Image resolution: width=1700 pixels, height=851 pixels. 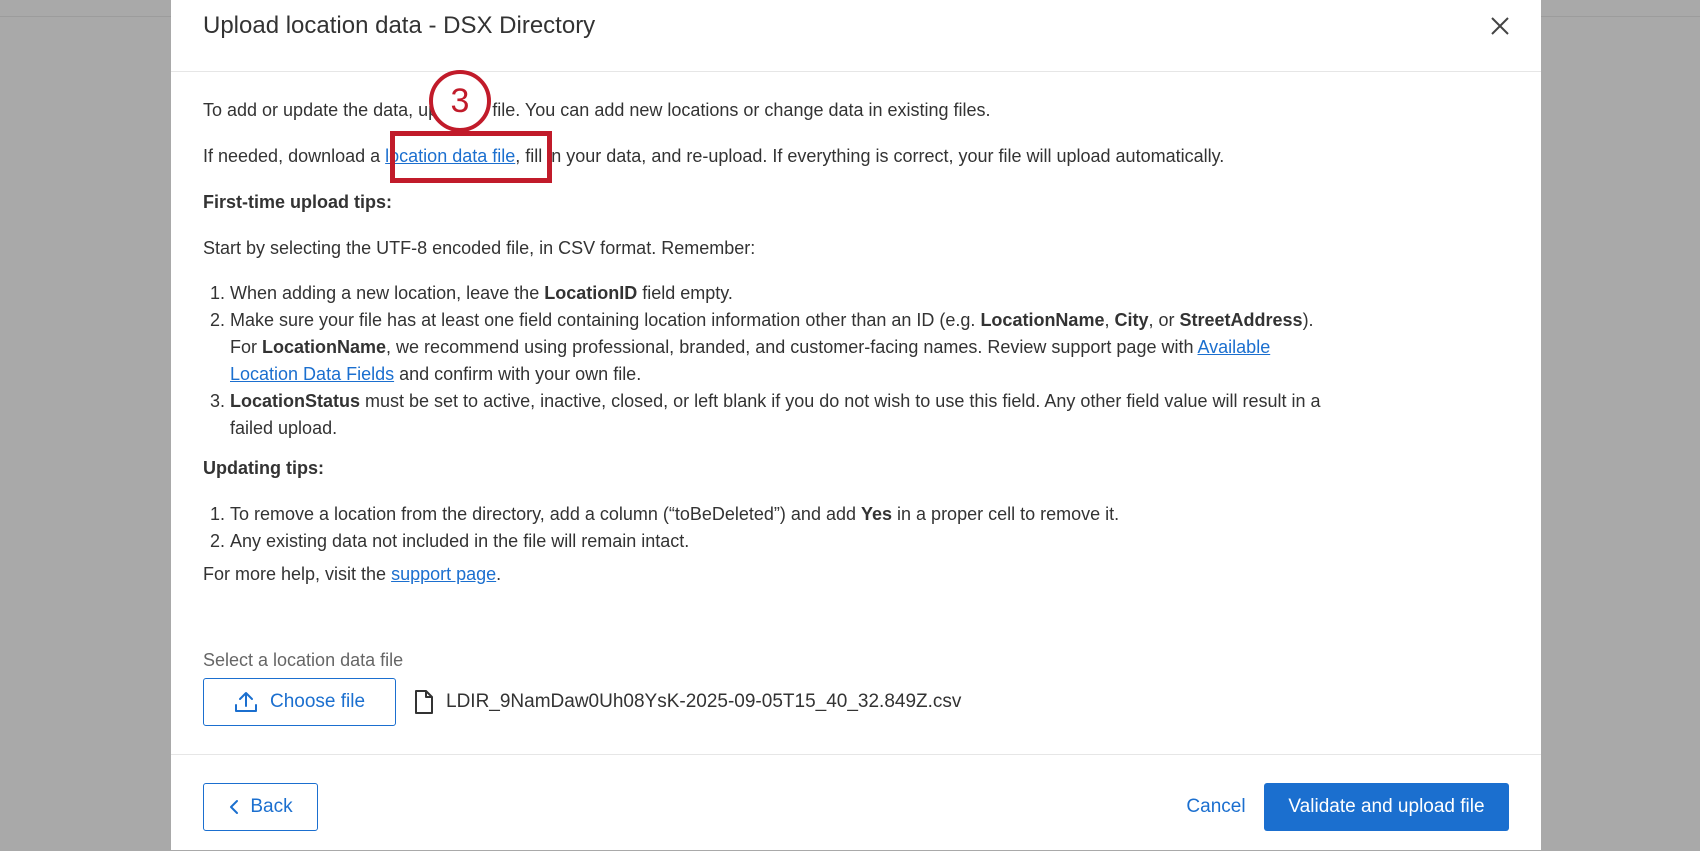 I want to click on file-select-label: Select a location data file, so click(x=303, y=660).